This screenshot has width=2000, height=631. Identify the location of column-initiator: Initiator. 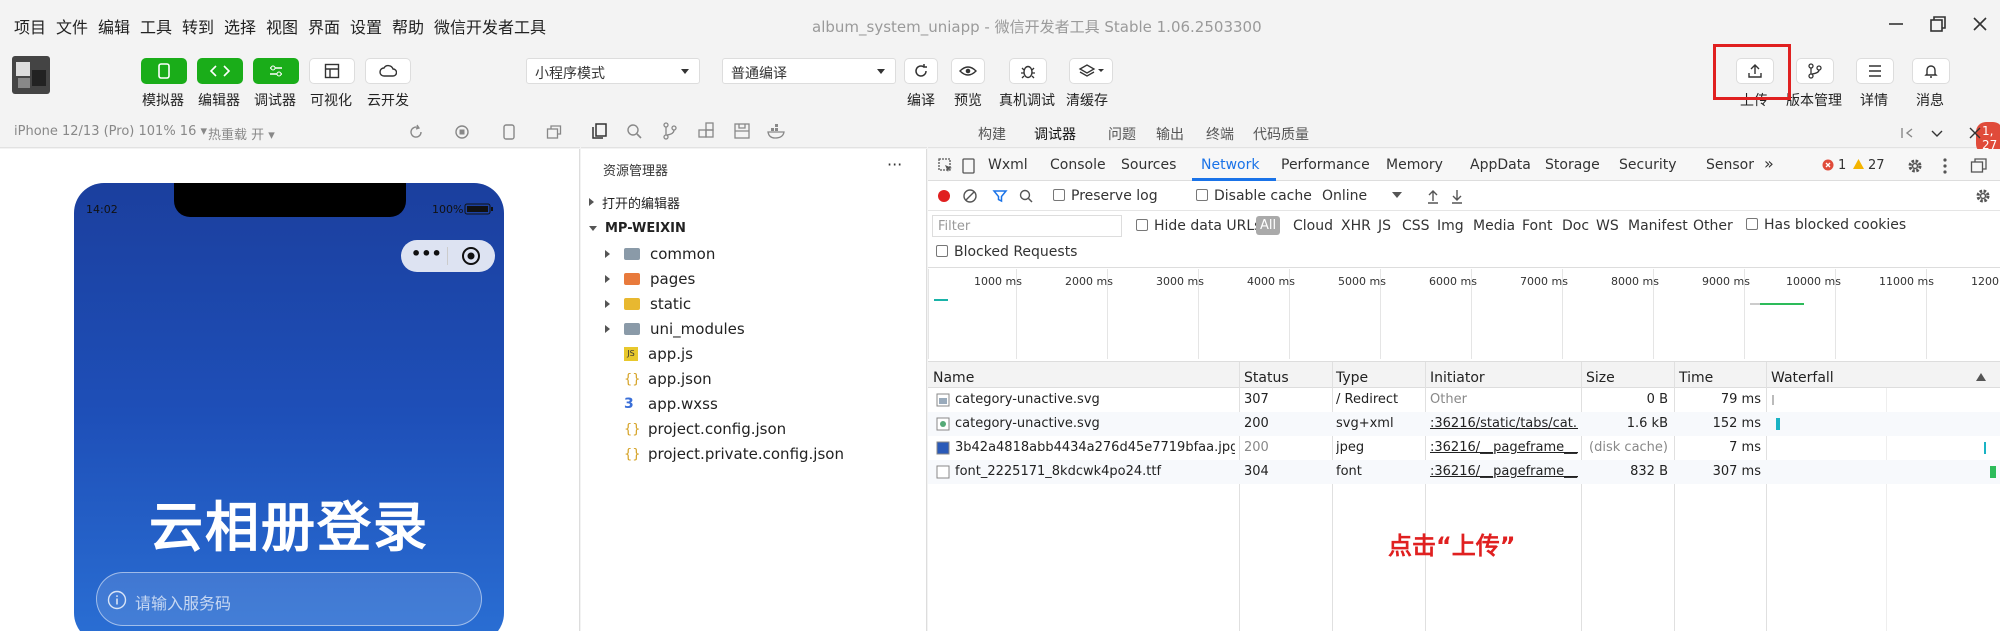
(1457, 378).